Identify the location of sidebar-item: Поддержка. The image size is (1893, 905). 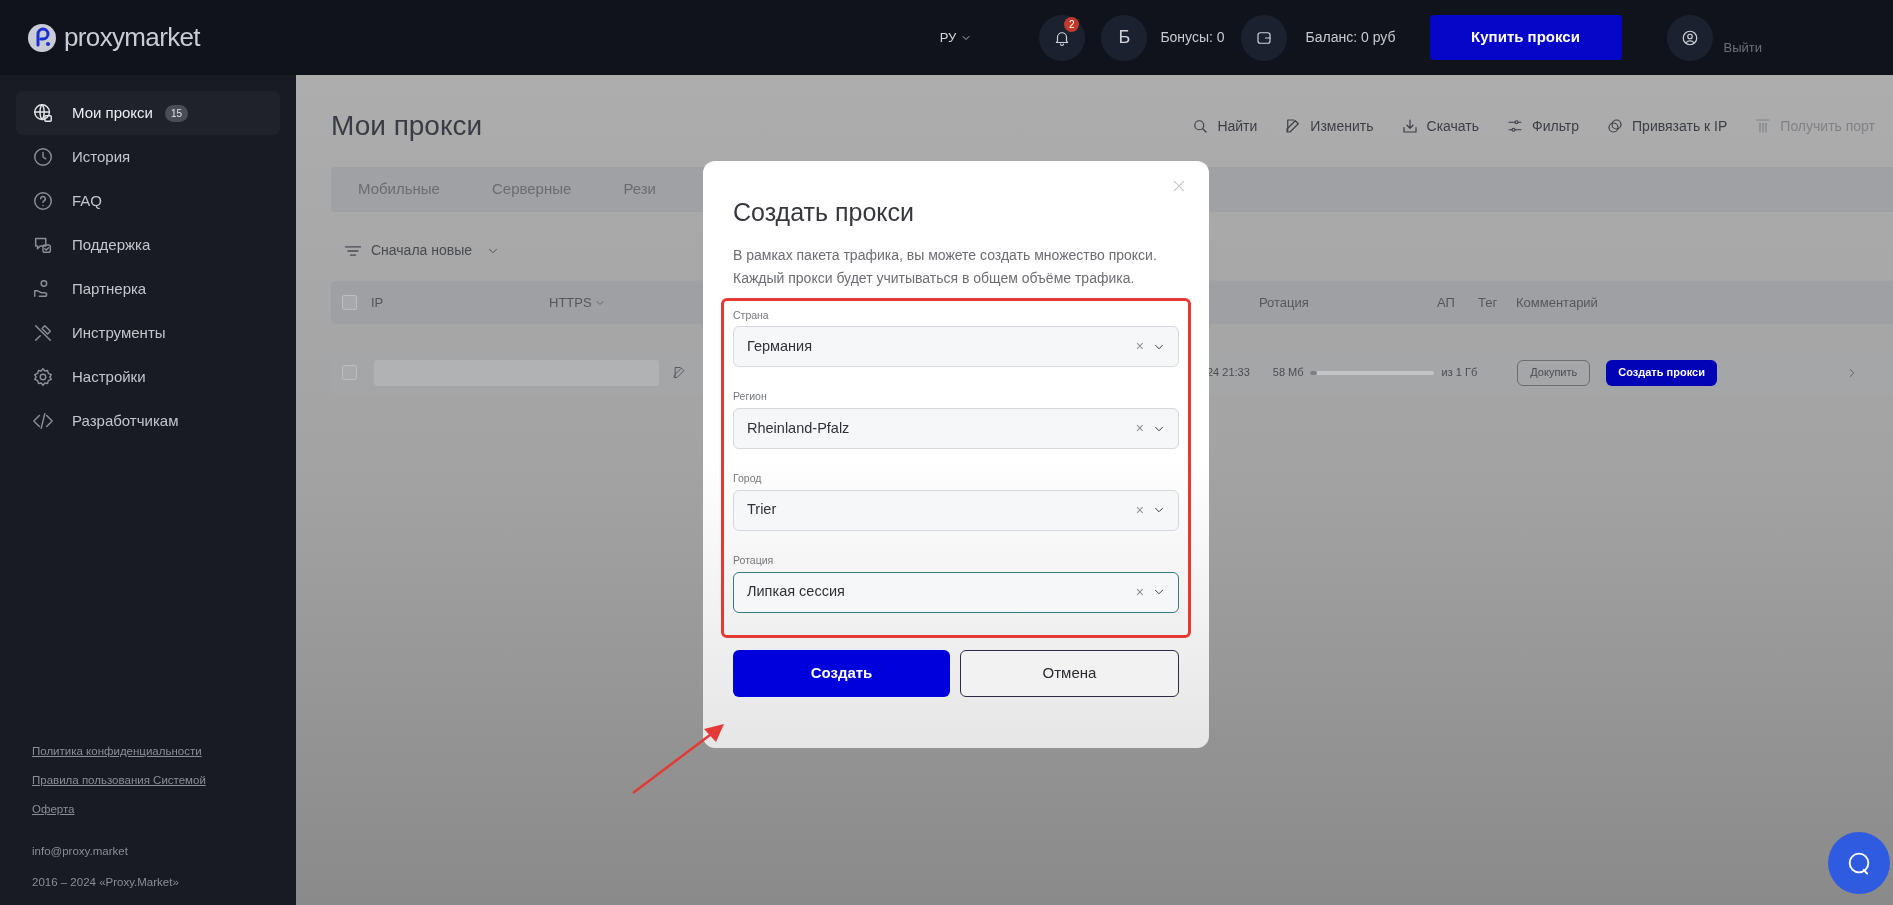
(148, 245).